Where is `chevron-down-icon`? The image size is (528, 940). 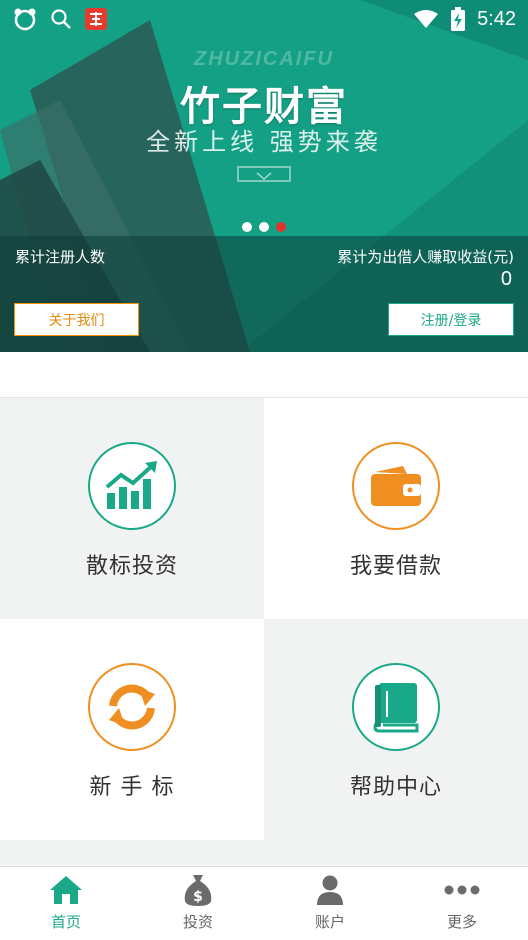
chevron-down-icon is located at coordinates (264, 174).